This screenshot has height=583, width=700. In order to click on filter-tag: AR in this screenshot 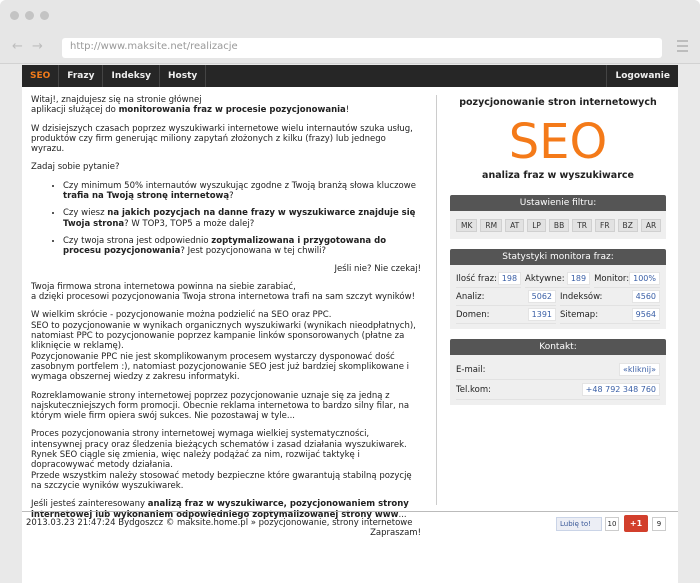, I will do `click(651, 225)`.